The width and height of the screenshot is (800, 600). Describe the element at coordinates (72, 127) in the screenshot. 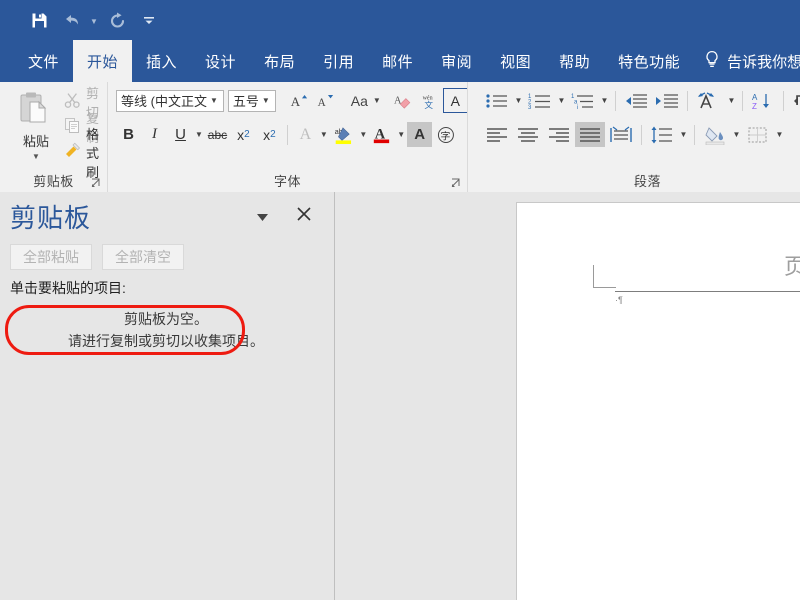

I see `copy-icon` at that location.